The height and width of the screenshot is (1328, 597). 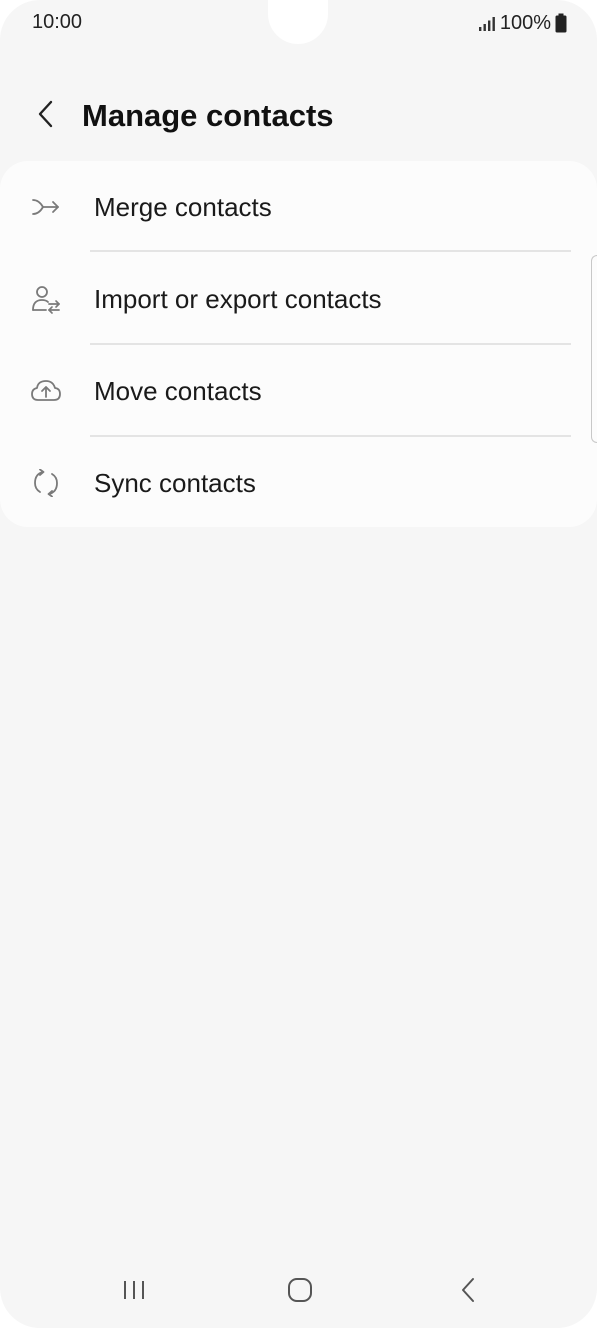 I want to click on merge-arrow-icon, so click(x=46, y=207).